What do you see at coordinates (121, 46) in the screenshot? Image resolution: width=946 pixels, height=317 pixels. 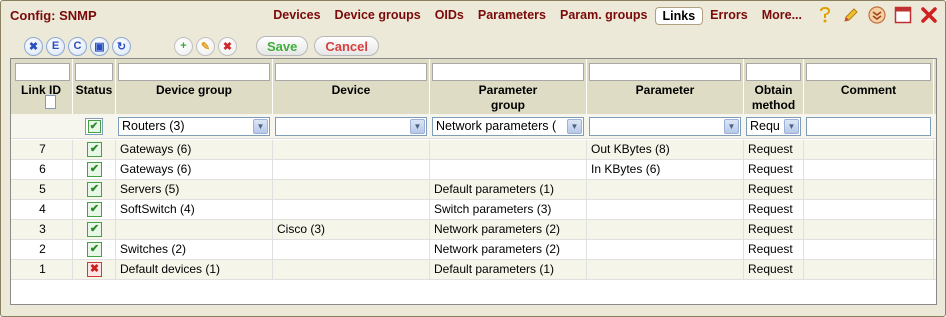 I see `refresh-icon: ↻` at bounding box center [121, 46].